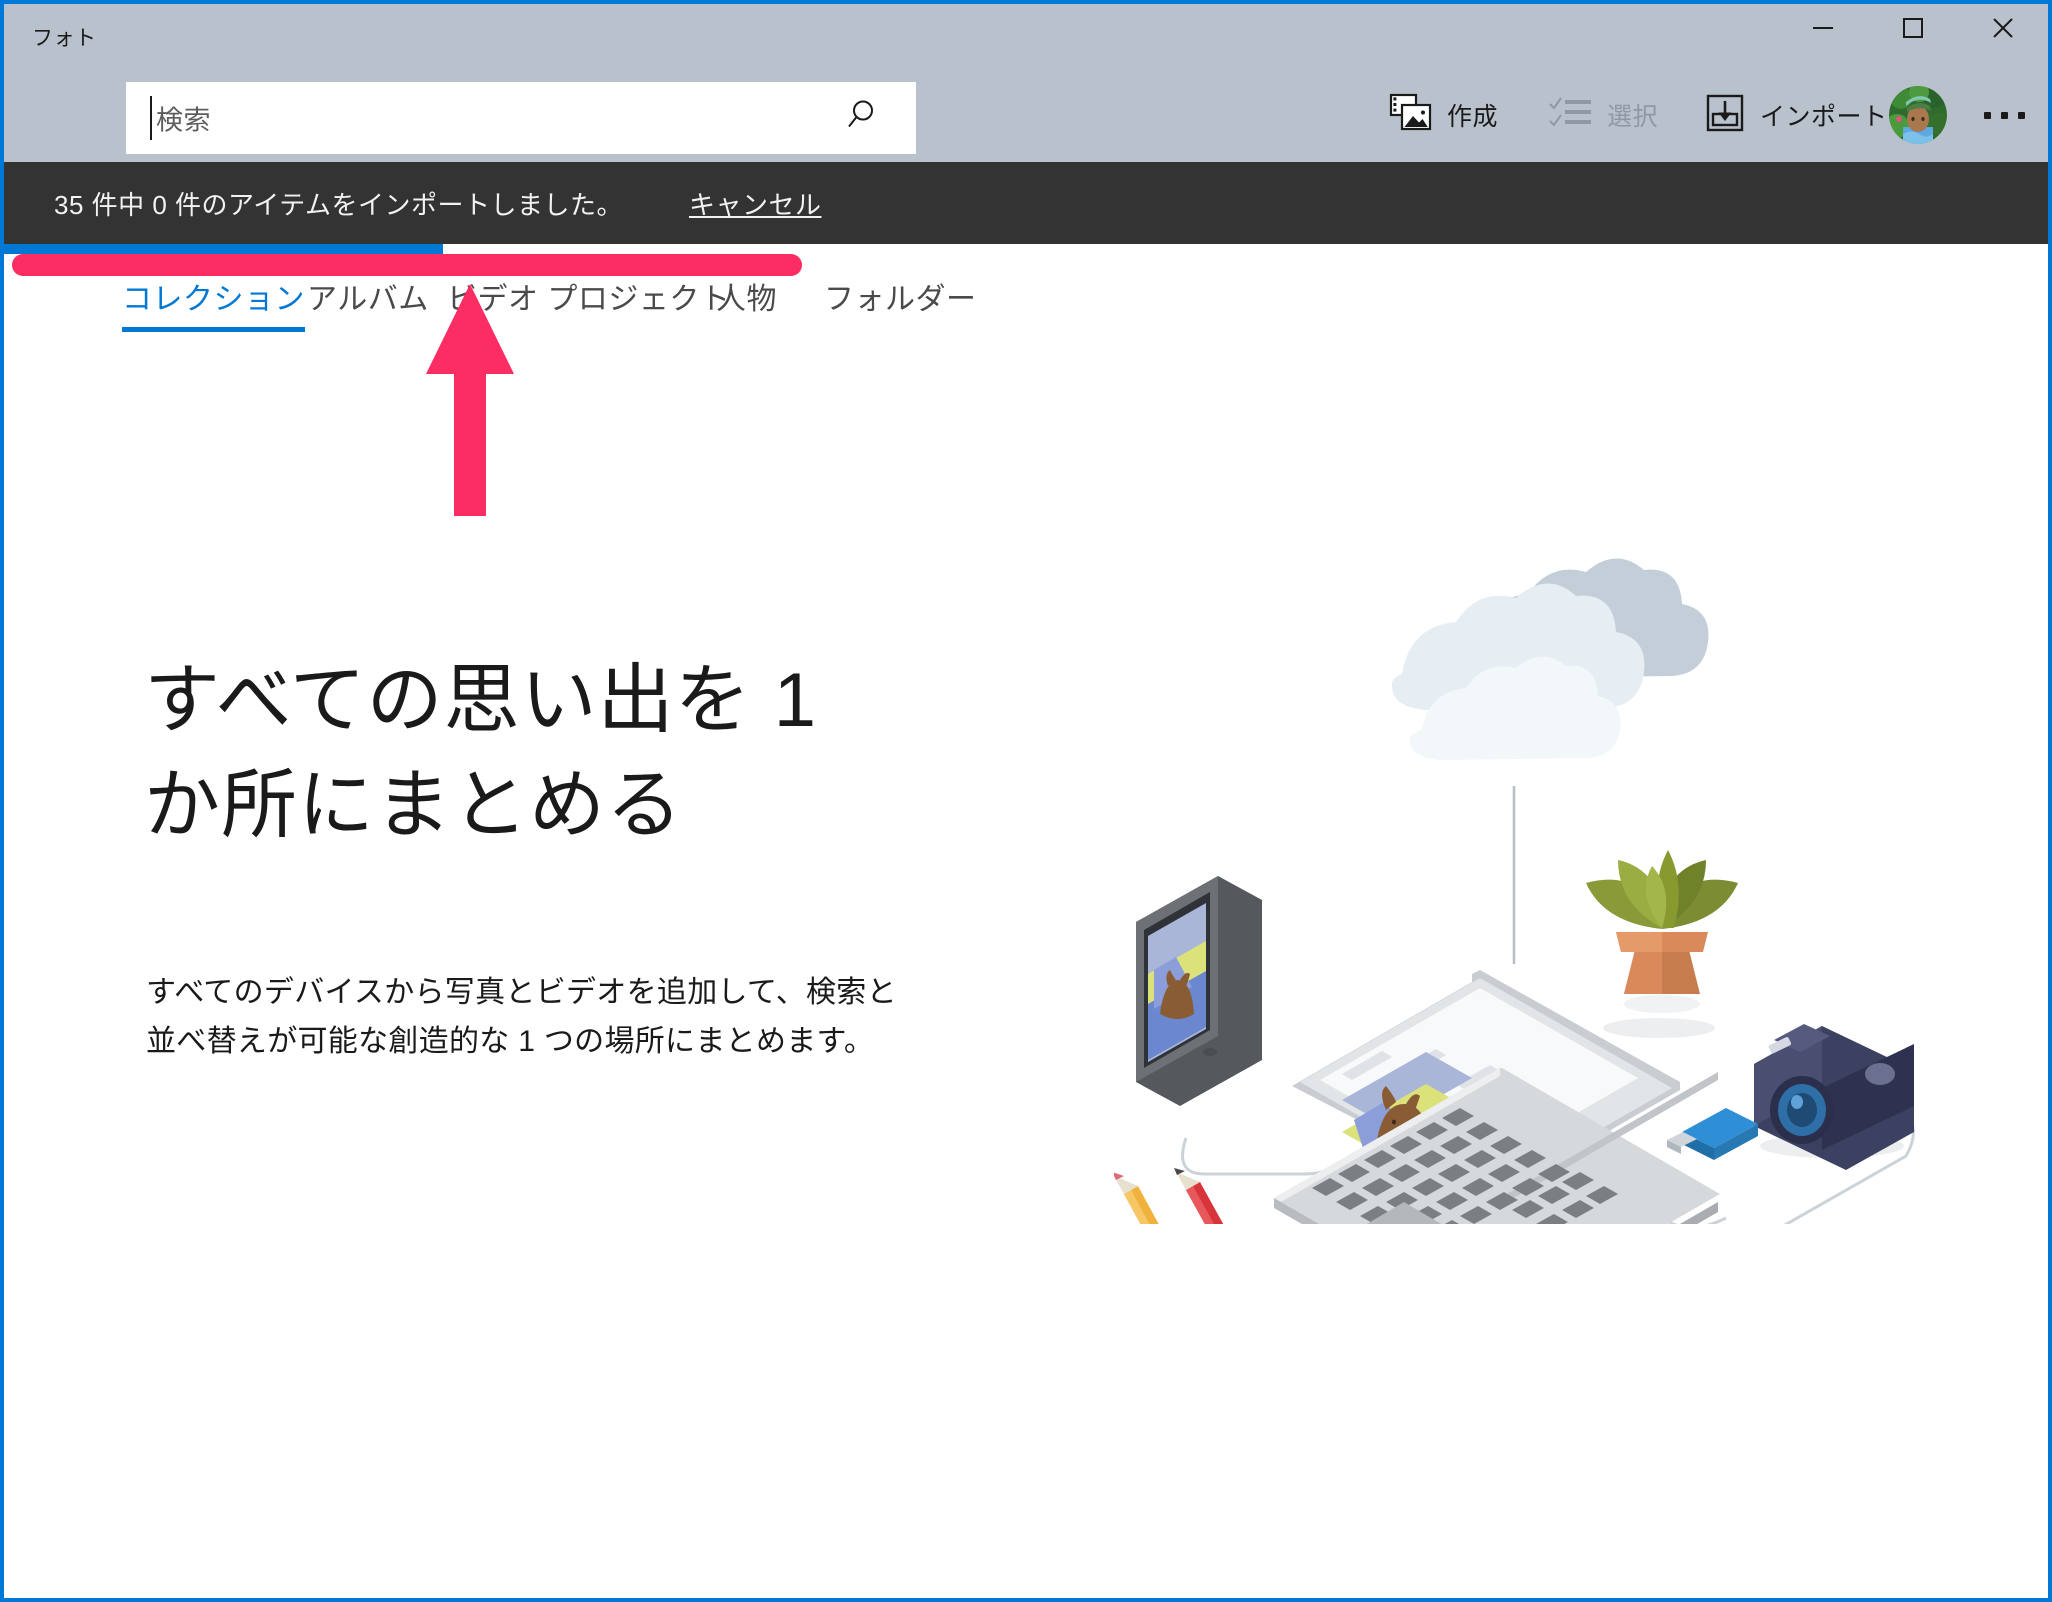 The width and height of the screenshot is (2052, 1602). What do you see at coordinates (213, 299) in the screenshot?
I see `tab-collection-label: コレクション` at bounding box center [213, 299].